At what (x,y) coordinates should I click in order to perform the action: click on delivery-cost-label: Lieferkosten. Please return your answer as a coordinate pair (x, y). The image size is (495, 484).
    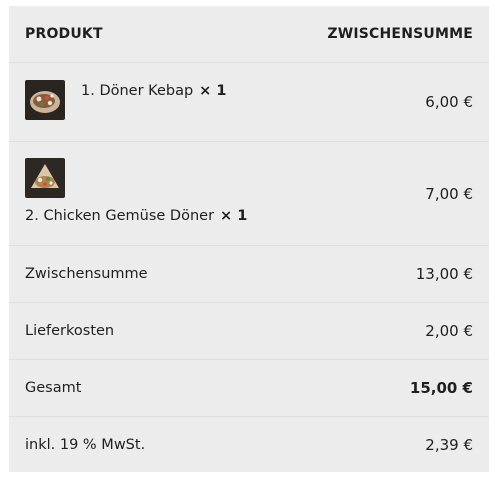
    Looking at the image, I should click on (70, 331).